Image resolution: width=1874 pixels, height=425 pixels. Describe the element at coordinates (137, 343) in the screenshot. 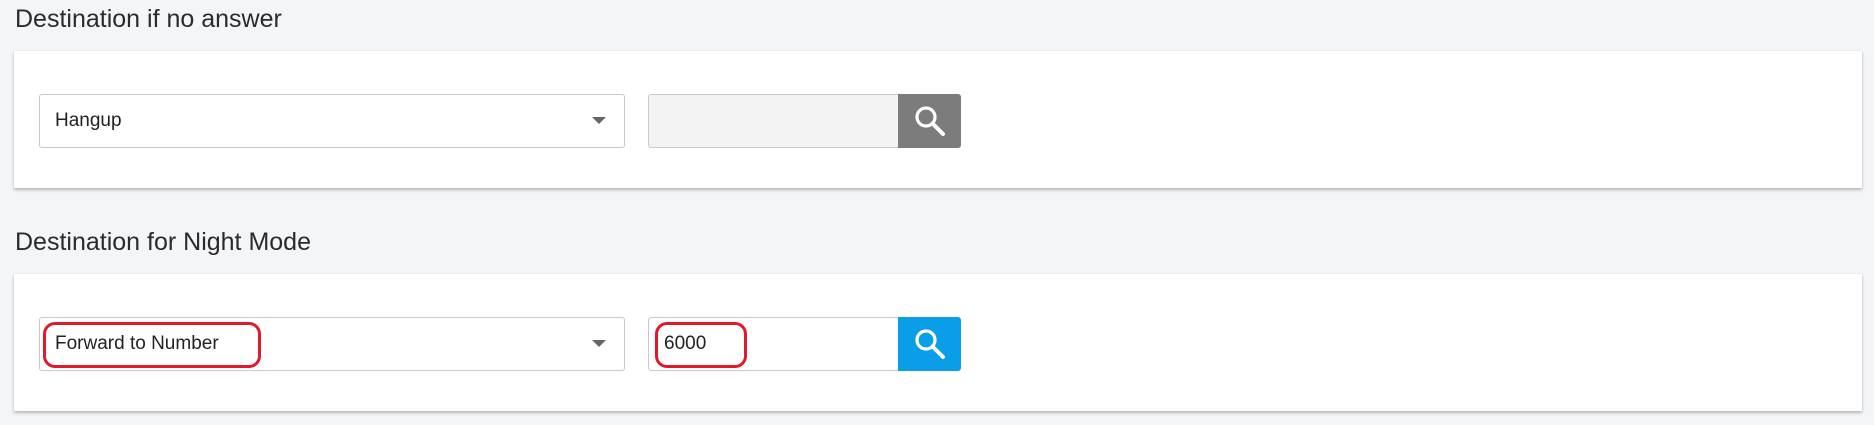

I see `destination-type-value: Forward to Number` at that location.